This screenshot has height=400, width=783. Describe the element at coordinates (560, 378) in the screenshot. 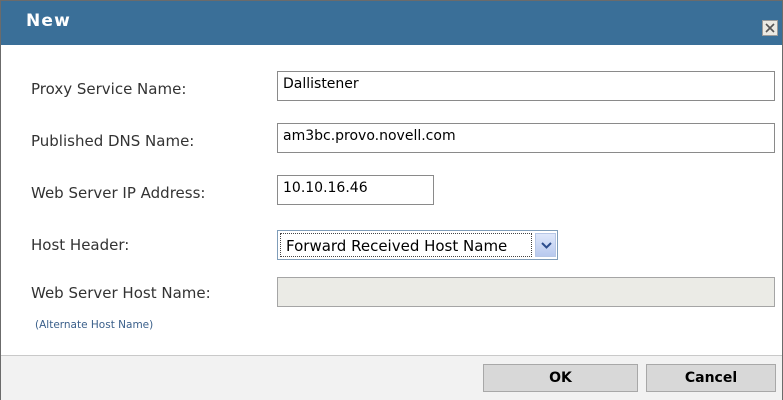

I see `ok-button: OK` at that location.